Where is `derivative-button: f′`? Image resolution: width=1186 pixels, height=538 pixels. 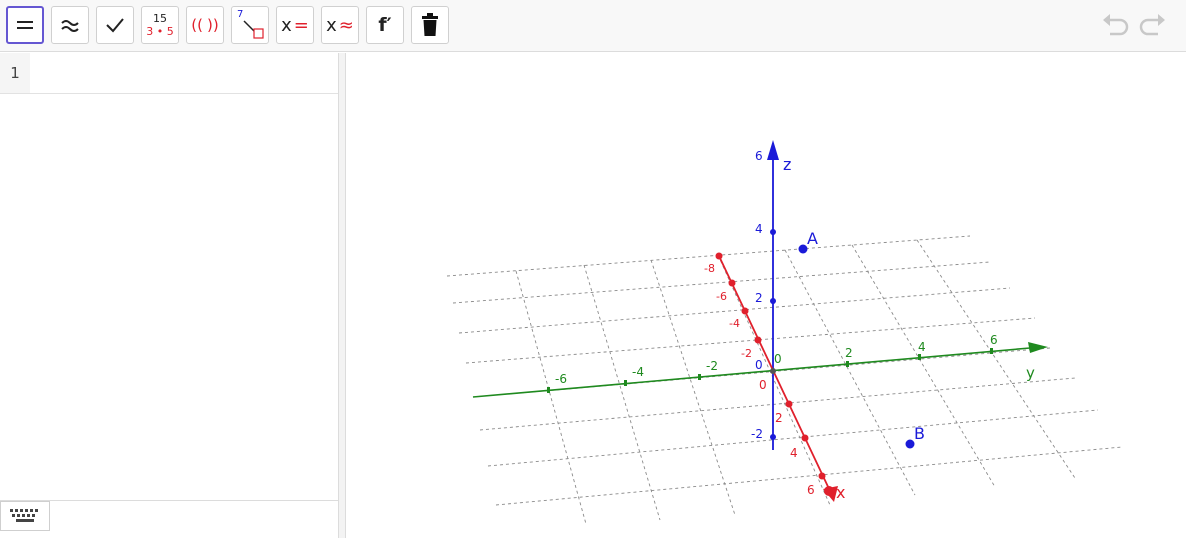 derivative-button: f′ is located at coordinates (385, 25).